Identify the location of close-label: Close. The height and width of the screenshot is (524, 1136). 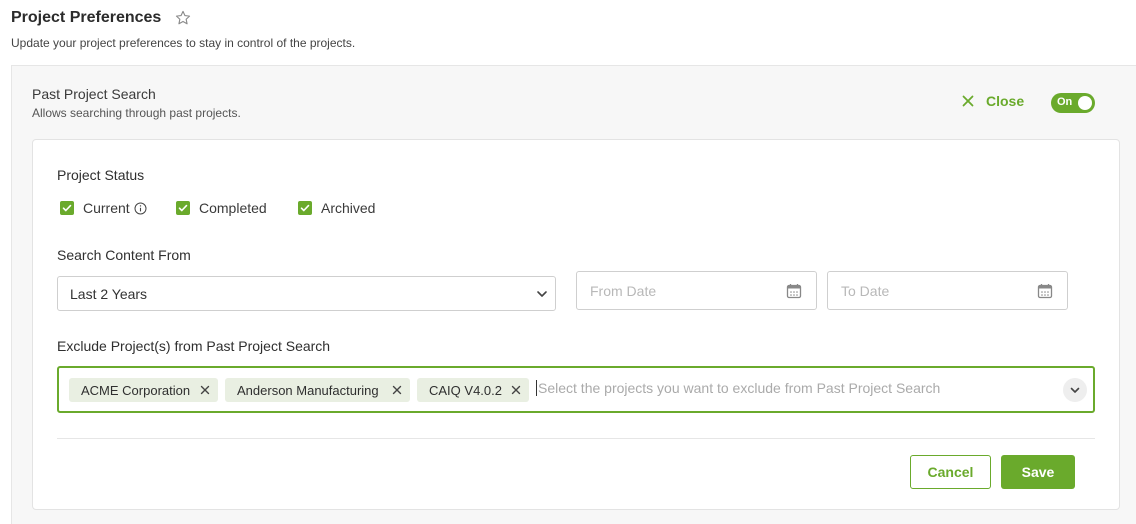
(1005, 101).